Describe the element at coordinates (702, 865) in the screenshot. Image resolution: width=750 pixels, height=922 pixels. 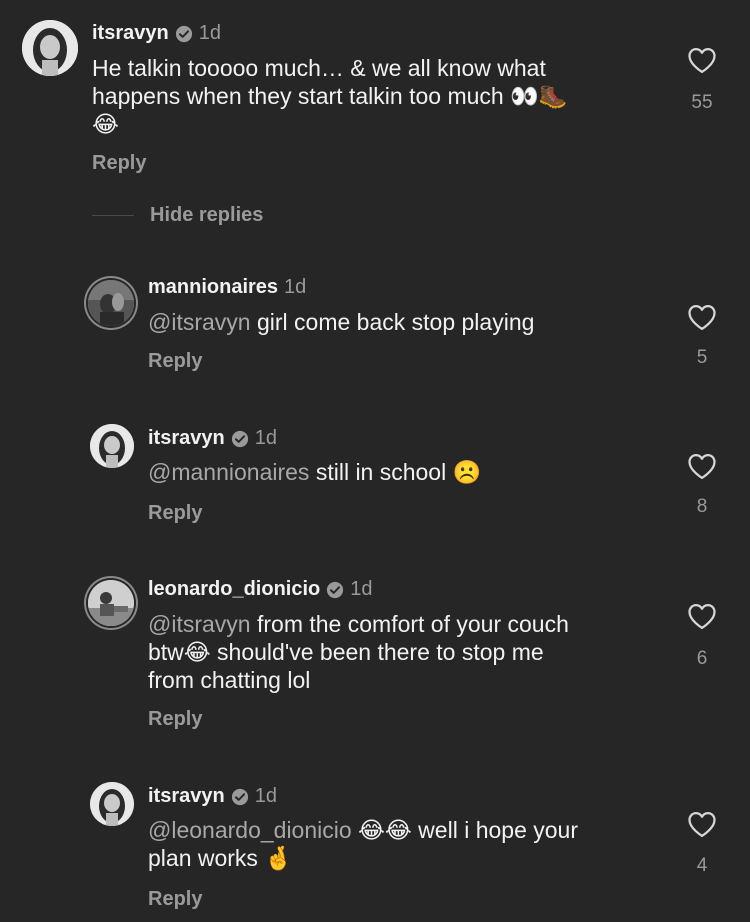
I see `like-count: 4` at that location.